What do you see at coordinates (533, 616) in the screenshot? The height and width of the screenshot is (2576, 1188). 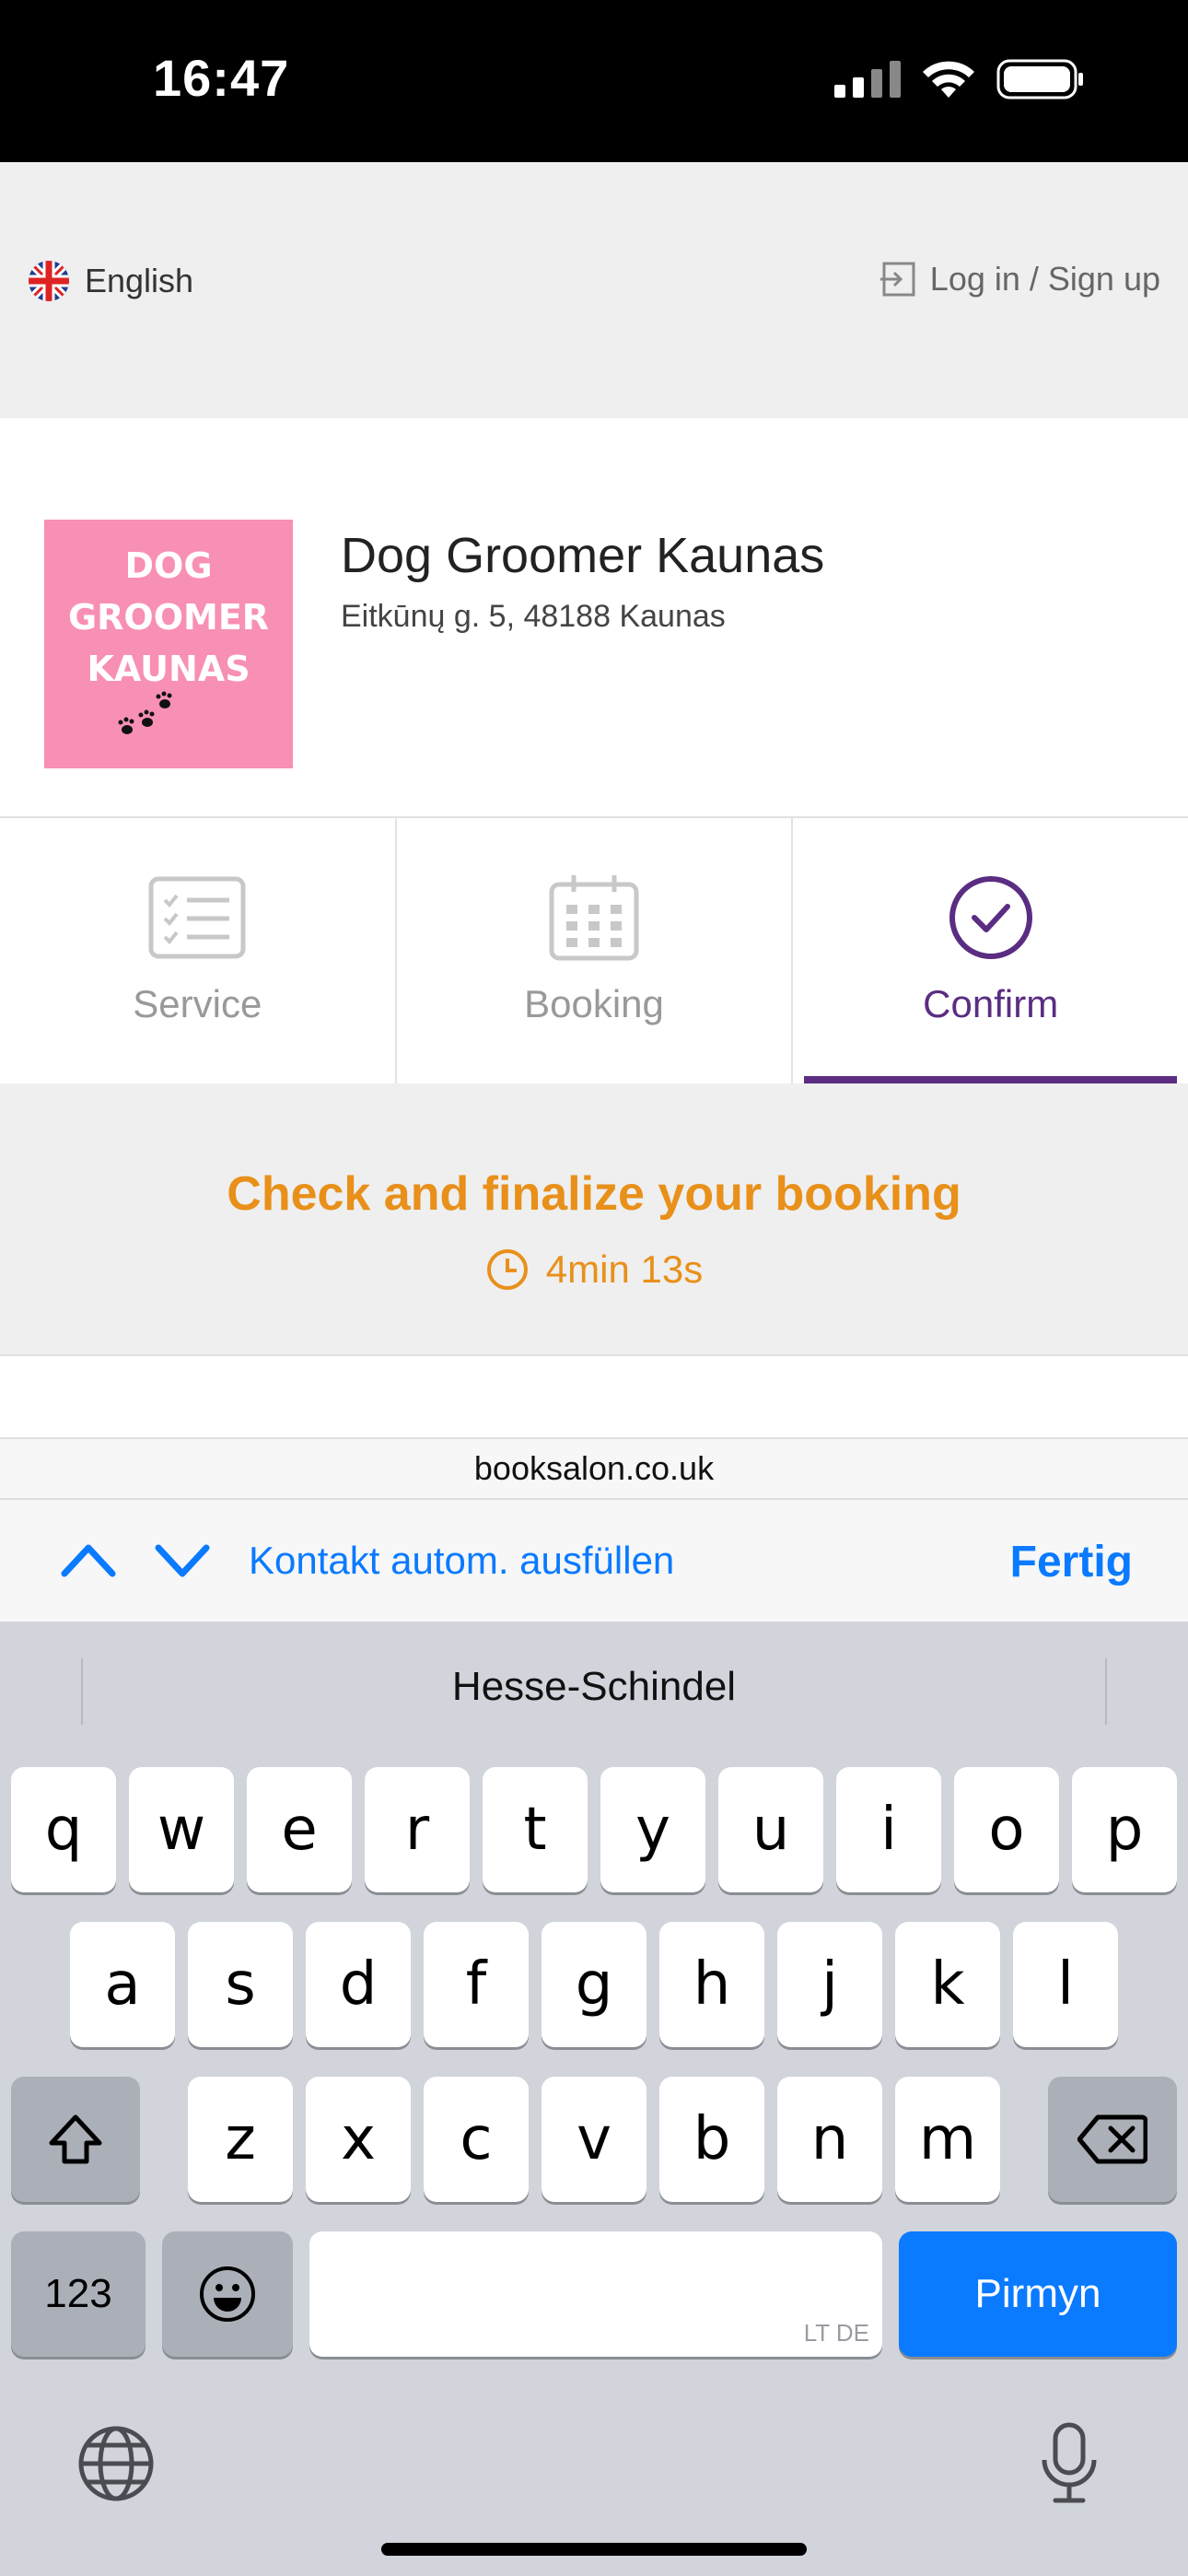 I see `salon-address: Eitkūnų g. 5, 48188 Kaunas` at bounding box center [533, 616].